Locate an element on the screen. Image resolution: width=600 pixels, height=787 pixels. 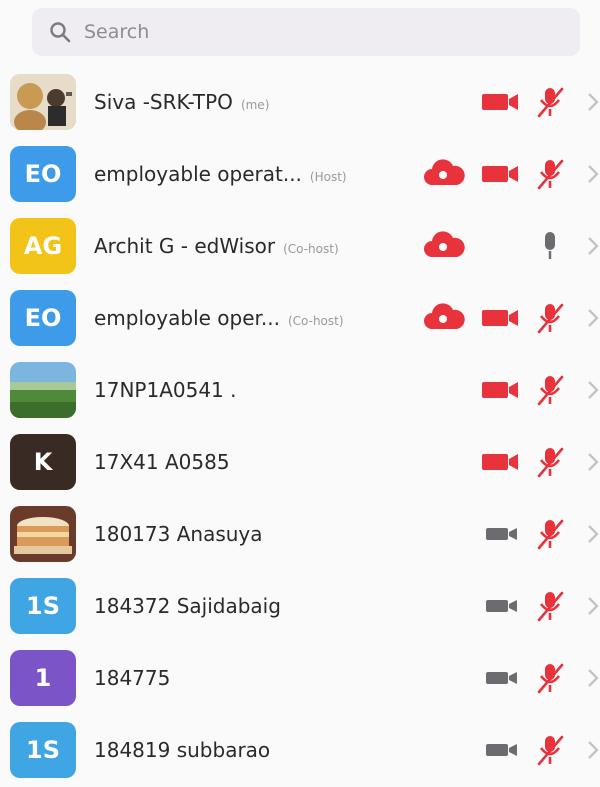
participant-name-wrap: 184372 Sajidabaig is located at coordinates (187, 606).